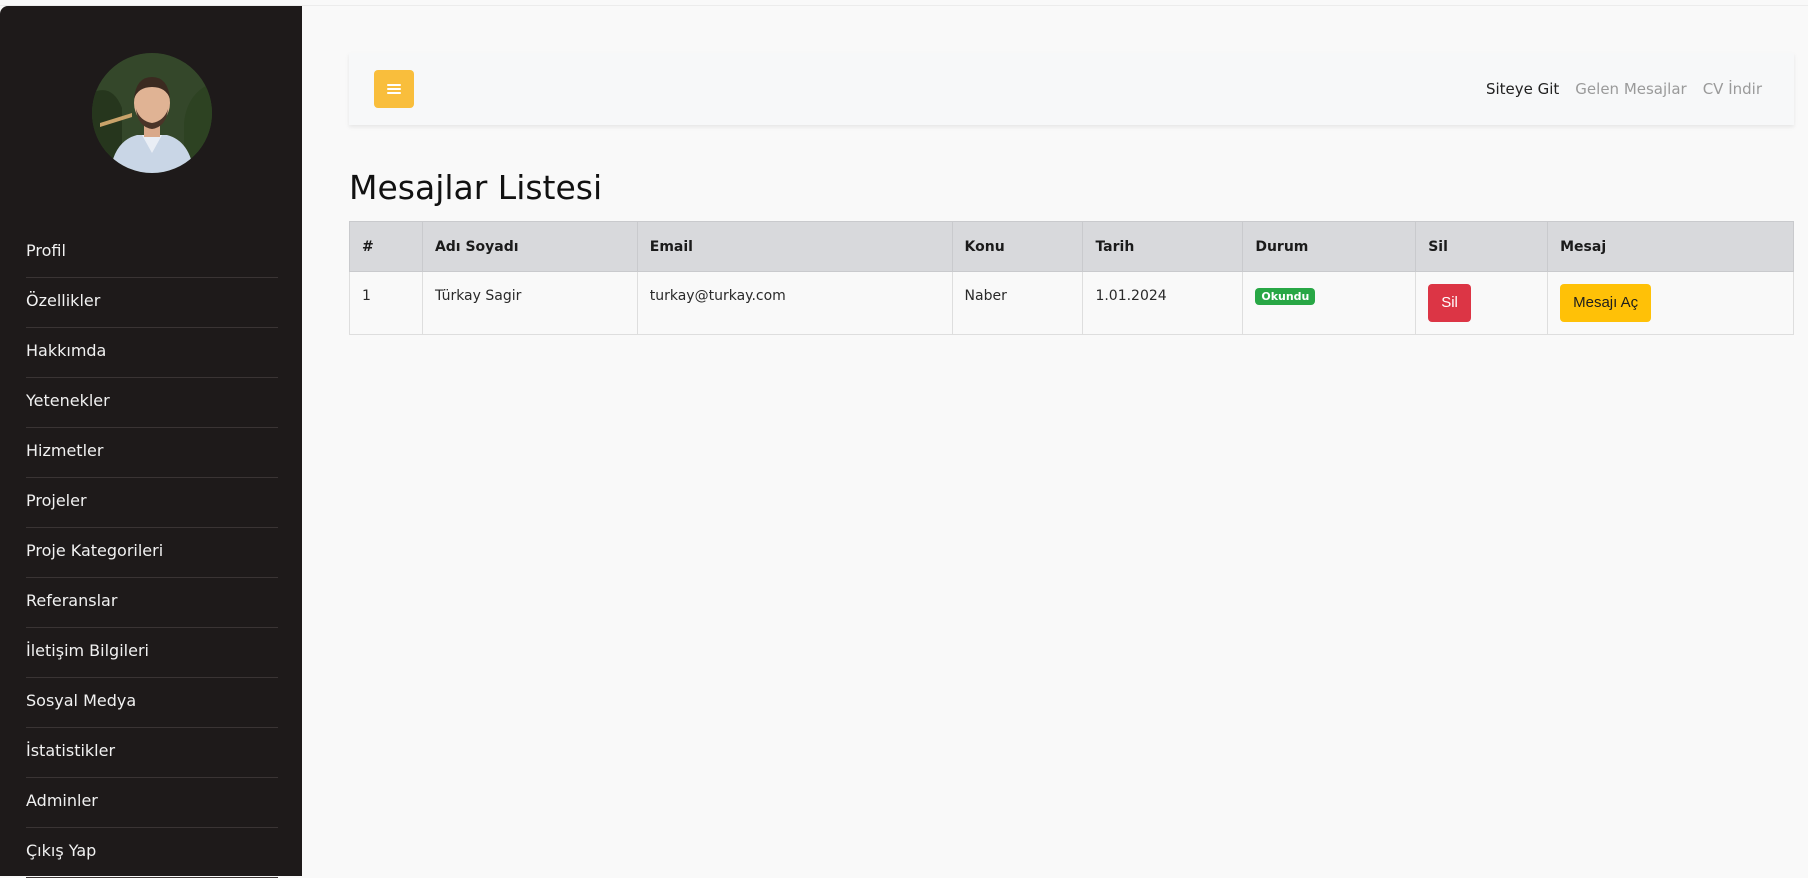 The height and width of the screenshot is (878, 1808). Describe the element at coordinates (1630, 89) in the screenshot. I see `gelen-mesajlar-link: Gelen Mesajlar` at that location.